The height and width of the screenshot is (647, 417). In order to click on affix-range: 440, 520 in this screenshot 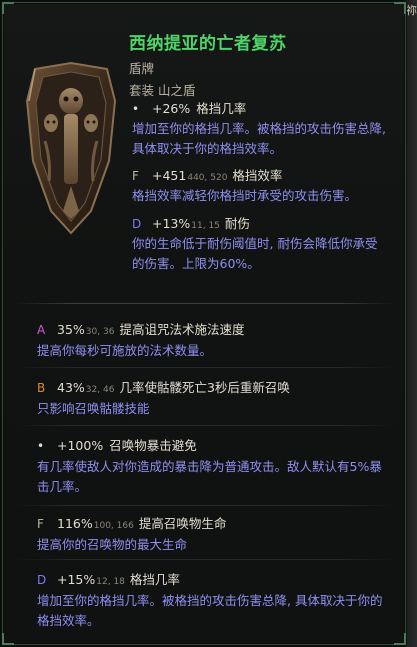, I will do `click(207, 178)`.